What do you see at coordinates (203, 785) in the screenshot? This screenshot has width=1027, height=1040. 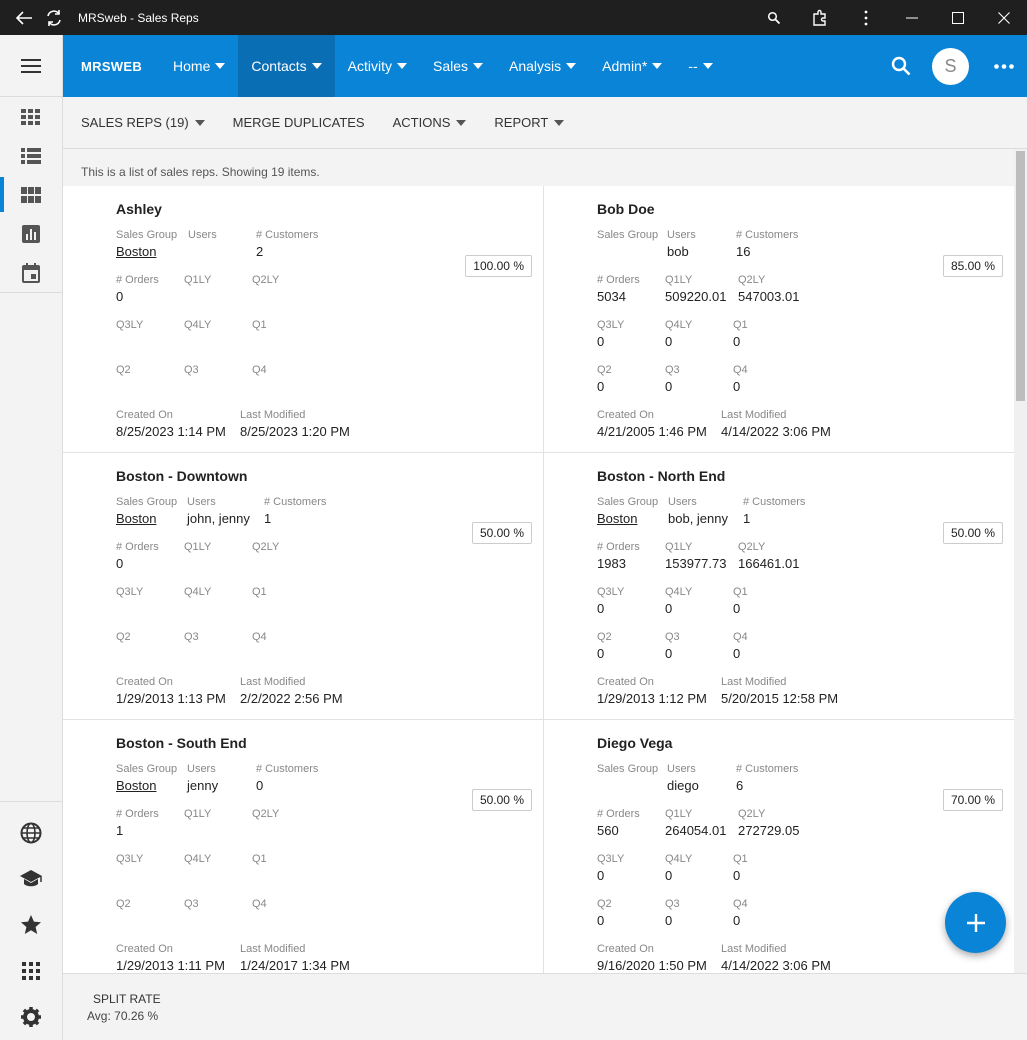 I see `users-value: jenny` at bounding box center [203, 785].